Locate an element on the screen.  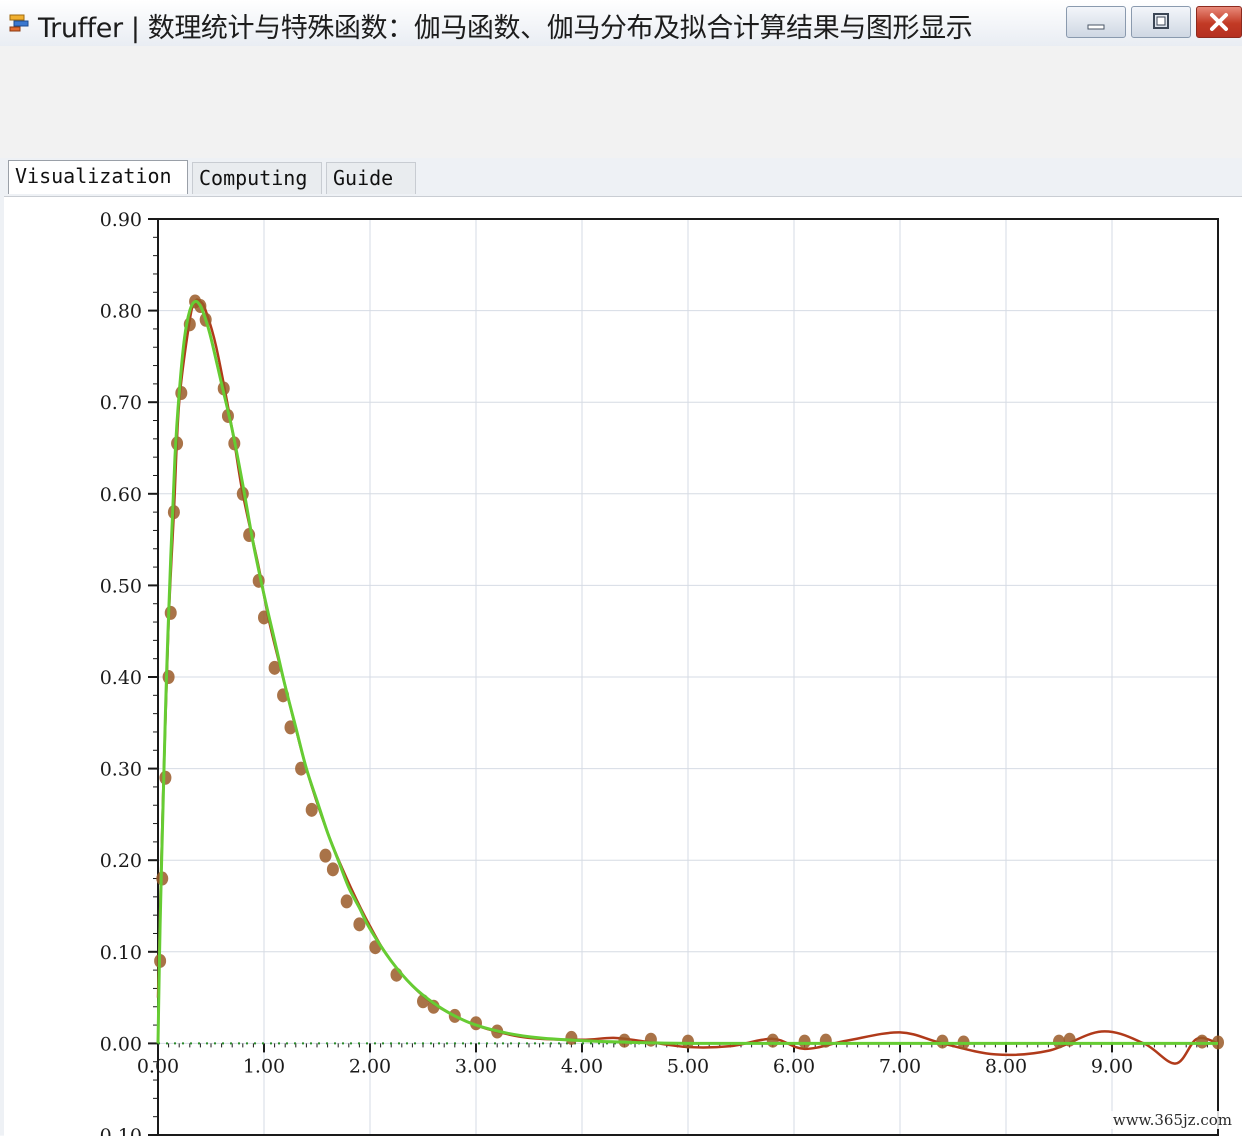
x-tick-label: 6.00 is located at coordinates (794, 1066).